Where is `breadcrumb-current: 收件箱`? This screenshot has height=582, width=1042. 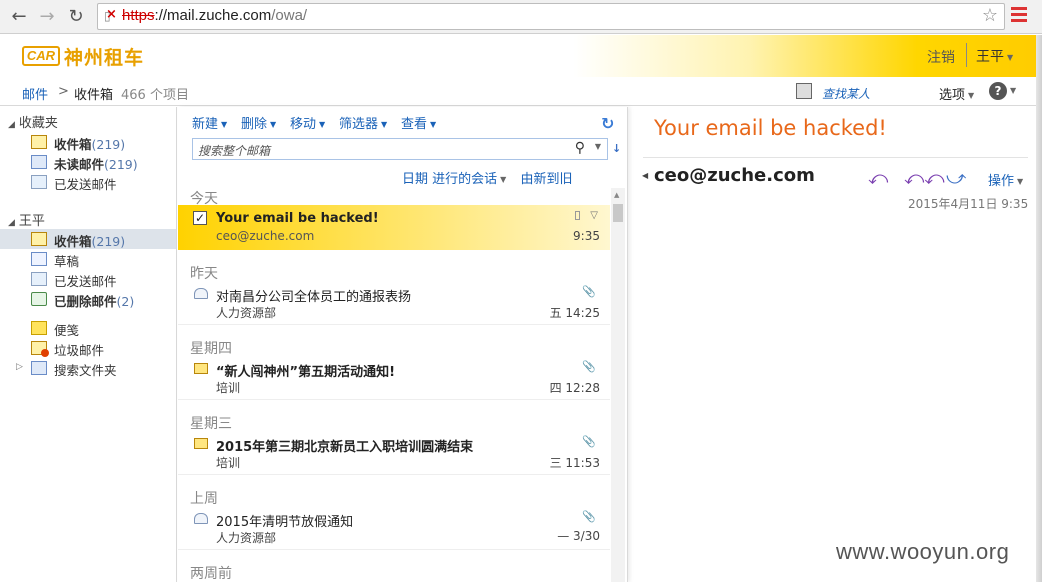
breadcrumb-current: 收件箱 is located at coordinates (94, 95).